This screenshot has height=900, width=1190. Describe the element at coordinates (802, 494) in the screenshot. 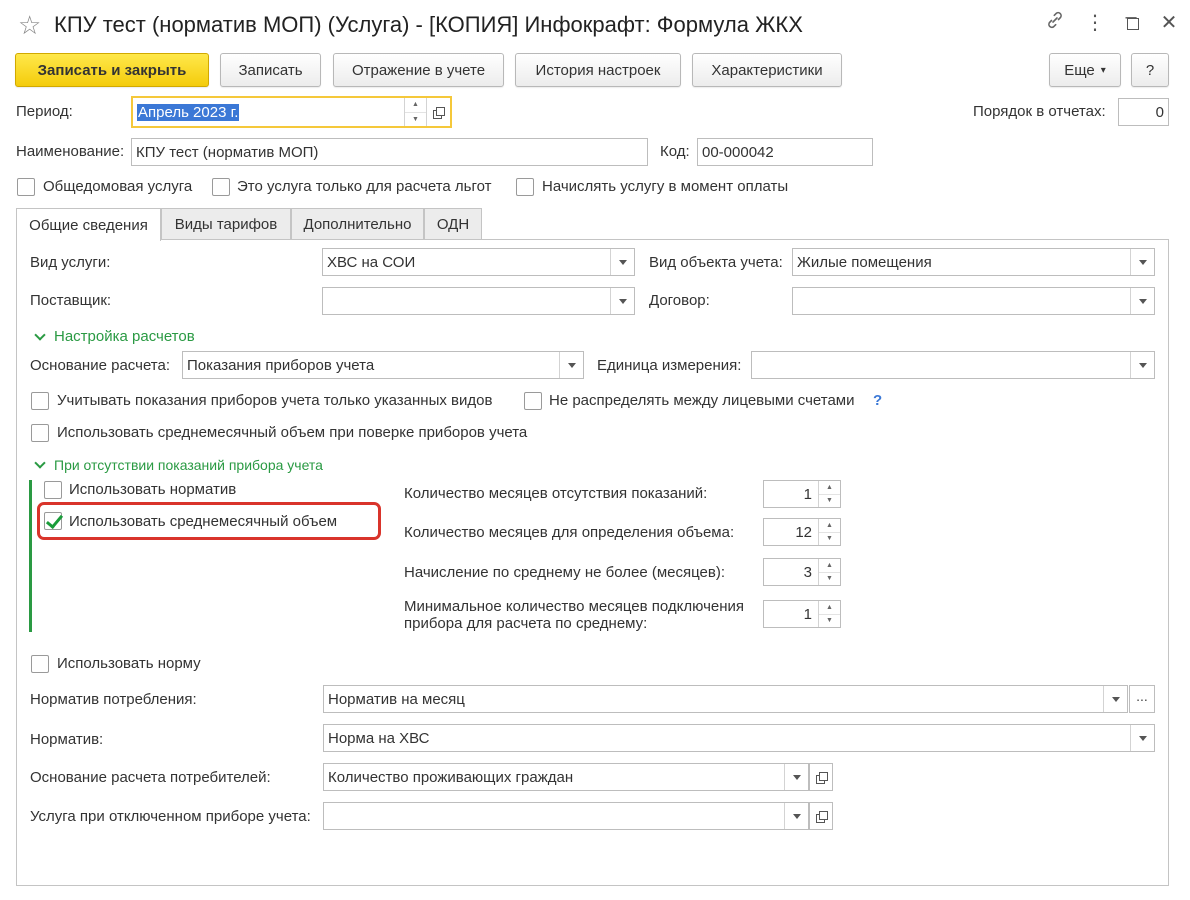

I see `months-absent-input: 1 ▲ ▼` at that location.